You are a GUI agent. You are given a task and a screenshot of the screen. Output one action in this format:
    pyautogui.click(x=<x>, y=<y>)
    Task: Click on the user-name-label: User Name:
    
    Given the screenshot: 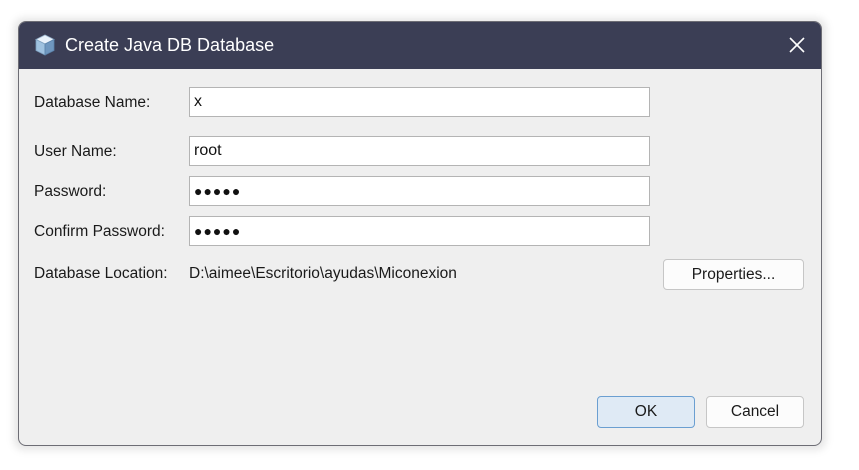 What is the action you would take?
    pyautogui.click(x=75, y=151)
    